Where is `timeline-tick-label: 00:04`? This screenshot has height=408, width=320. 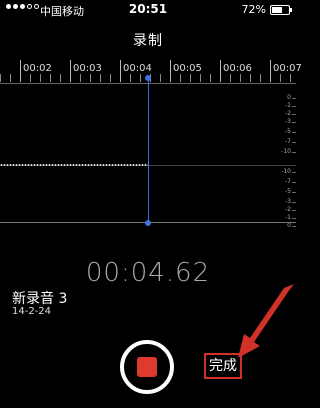 timeline-tick-label: 00:04 is located at coordinates (137, 68).